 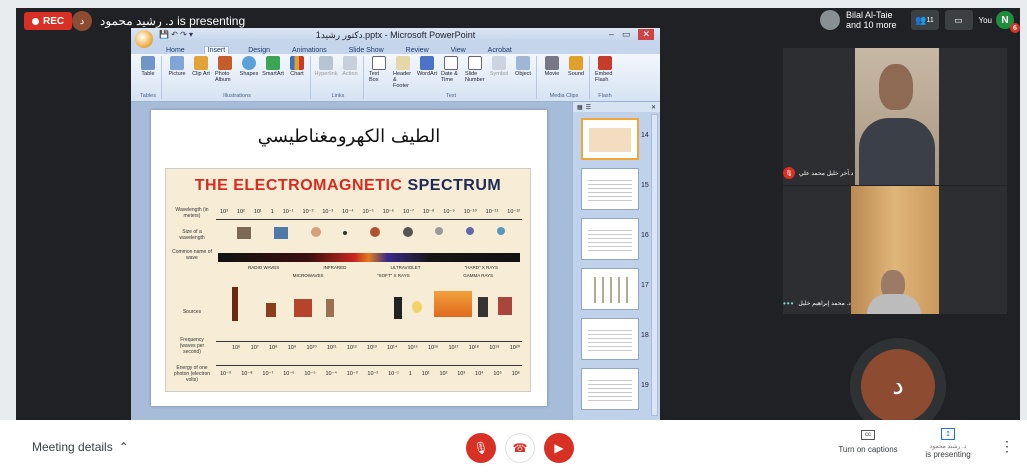 What do you see at coordinates (398, 308) in the screenshot?
I see `people-icon` at bounding box center [398, 308].